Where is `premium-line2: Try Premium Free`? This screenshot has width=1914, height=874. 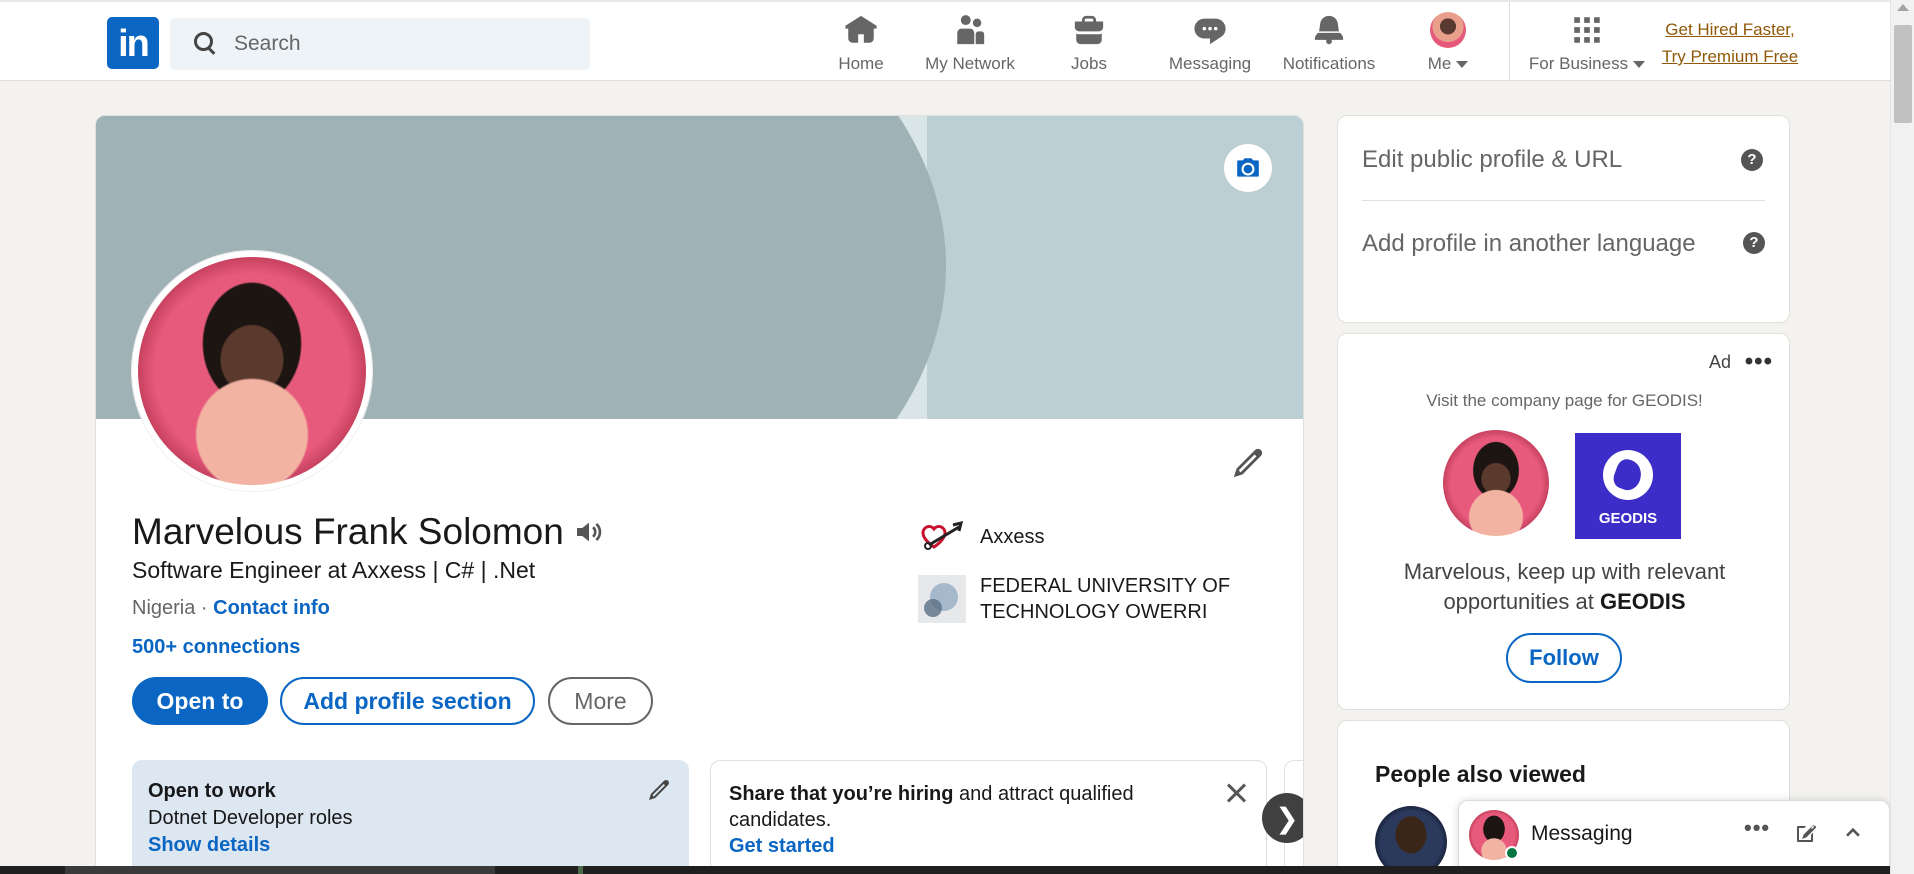 premium-line2: Try Premium Free is located at coordinates (1730, 56).